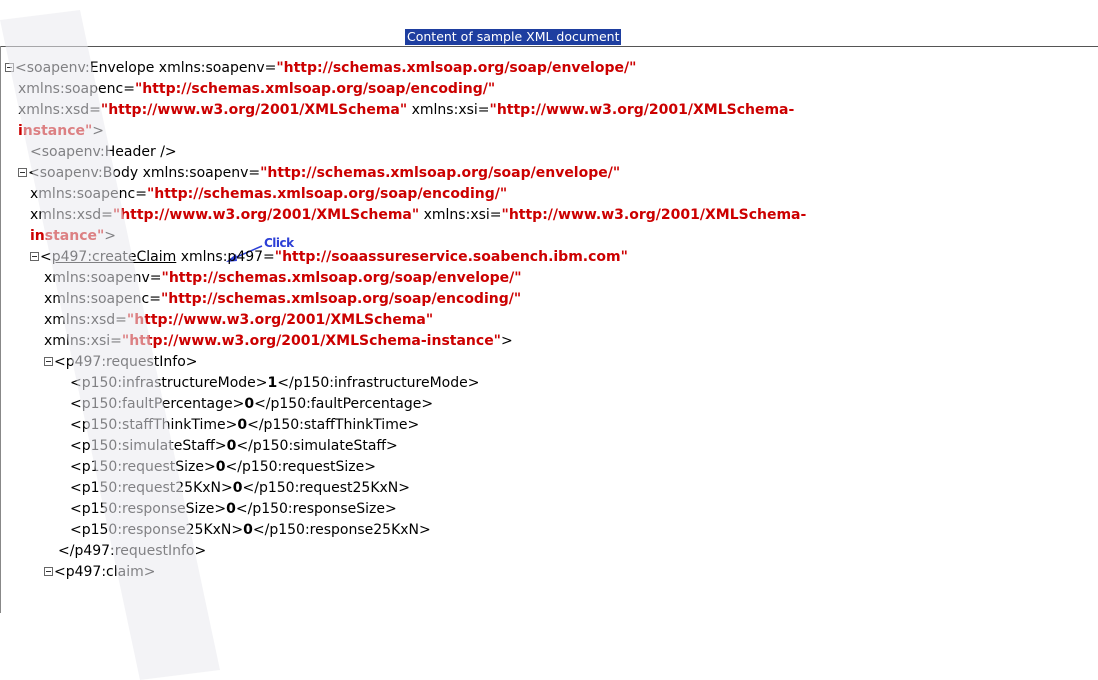 This screenshot has height=680, width=1098. I want to click on xml-line-requestinfo-close: </p497:requestInfo>, so click(132, 551).